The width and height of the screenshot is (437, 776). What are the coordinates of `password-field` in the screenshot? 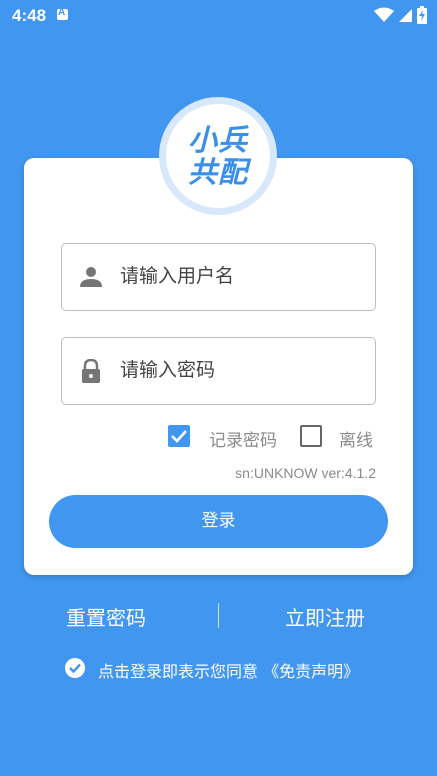 It's located at (218, 371).